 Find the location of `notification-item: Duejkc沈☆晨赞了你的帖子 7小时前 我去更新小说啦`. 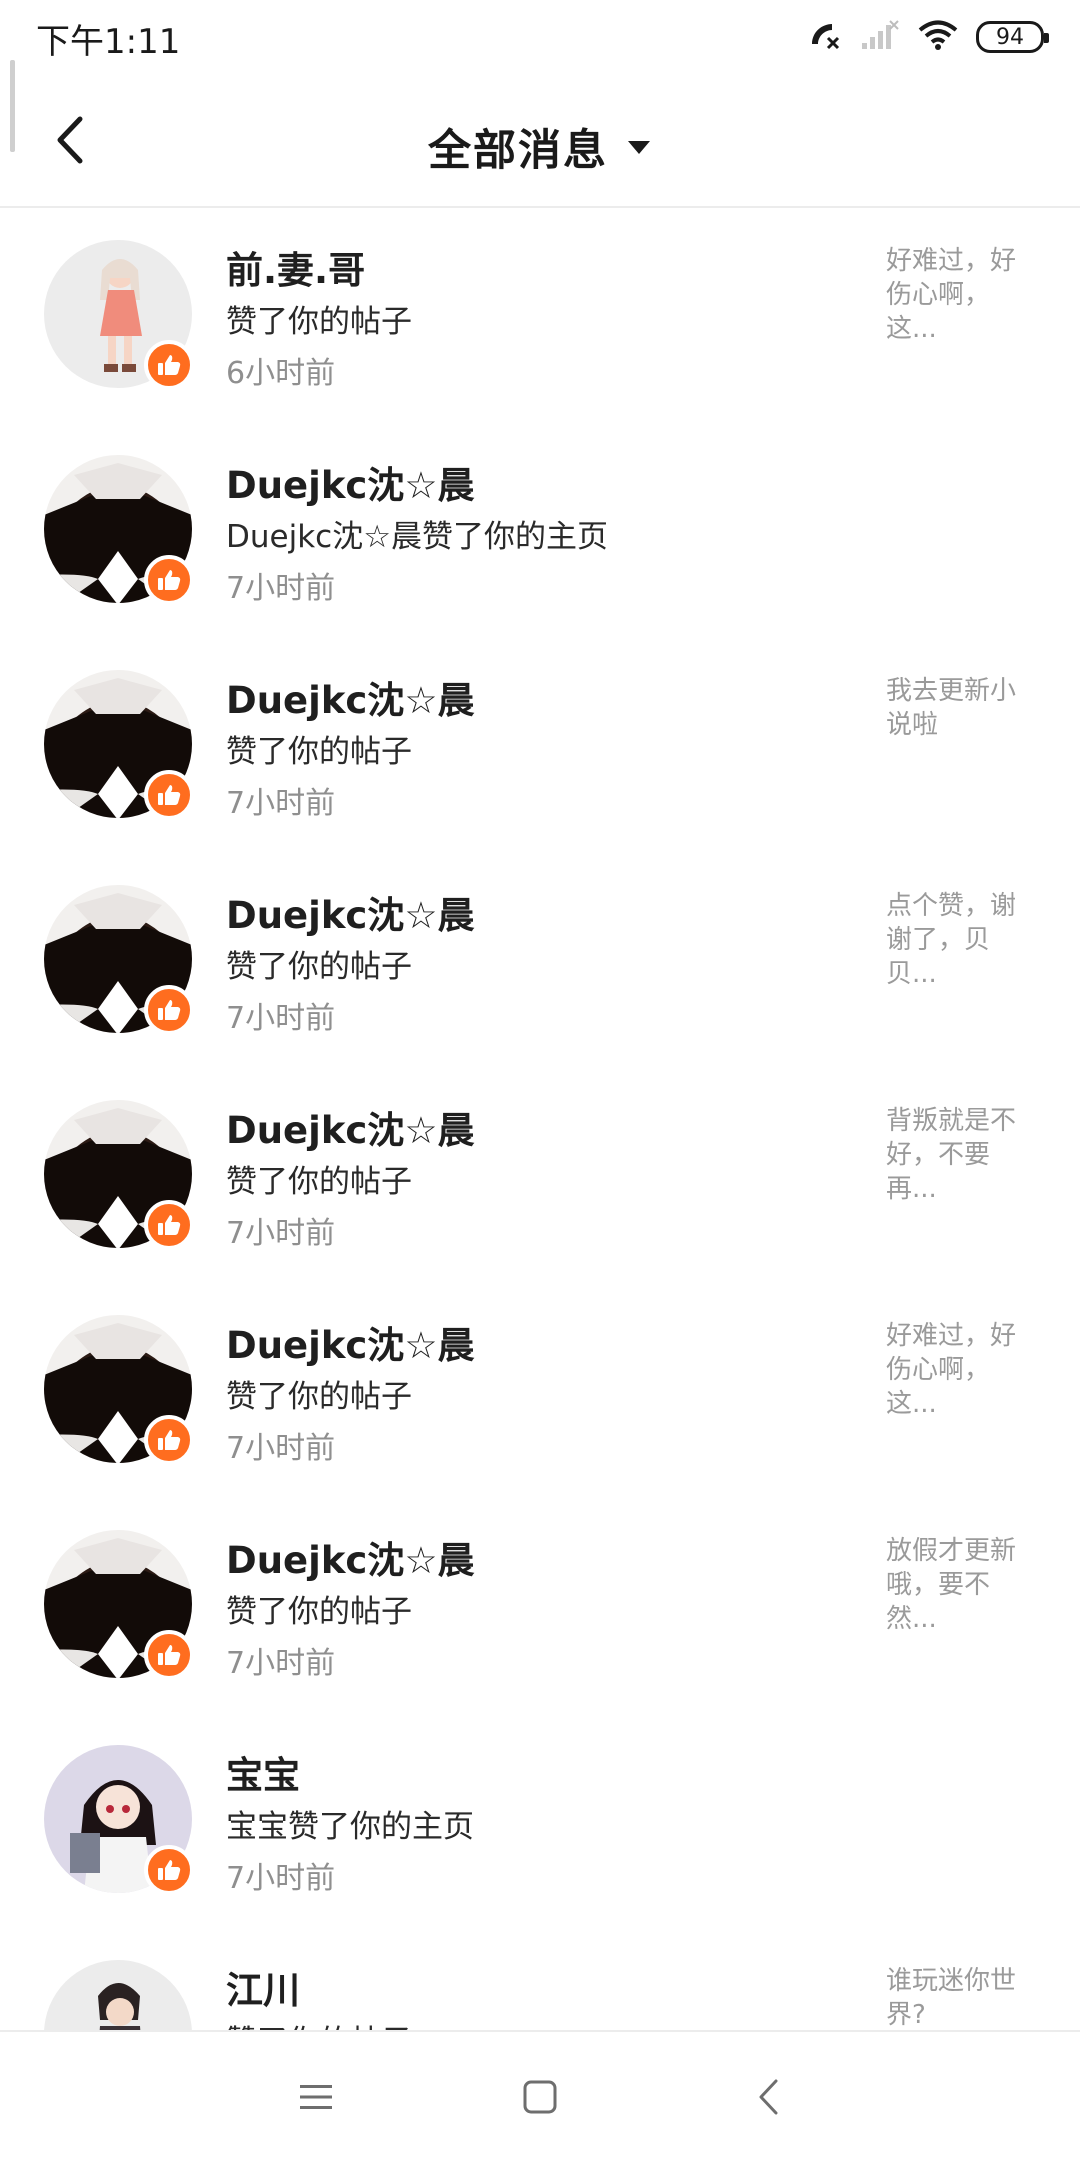

notification-item: Duejkc沈☆晨赞了你的帖子 7小时前 我去更新小说啦 is located at coordinates (540, 747).